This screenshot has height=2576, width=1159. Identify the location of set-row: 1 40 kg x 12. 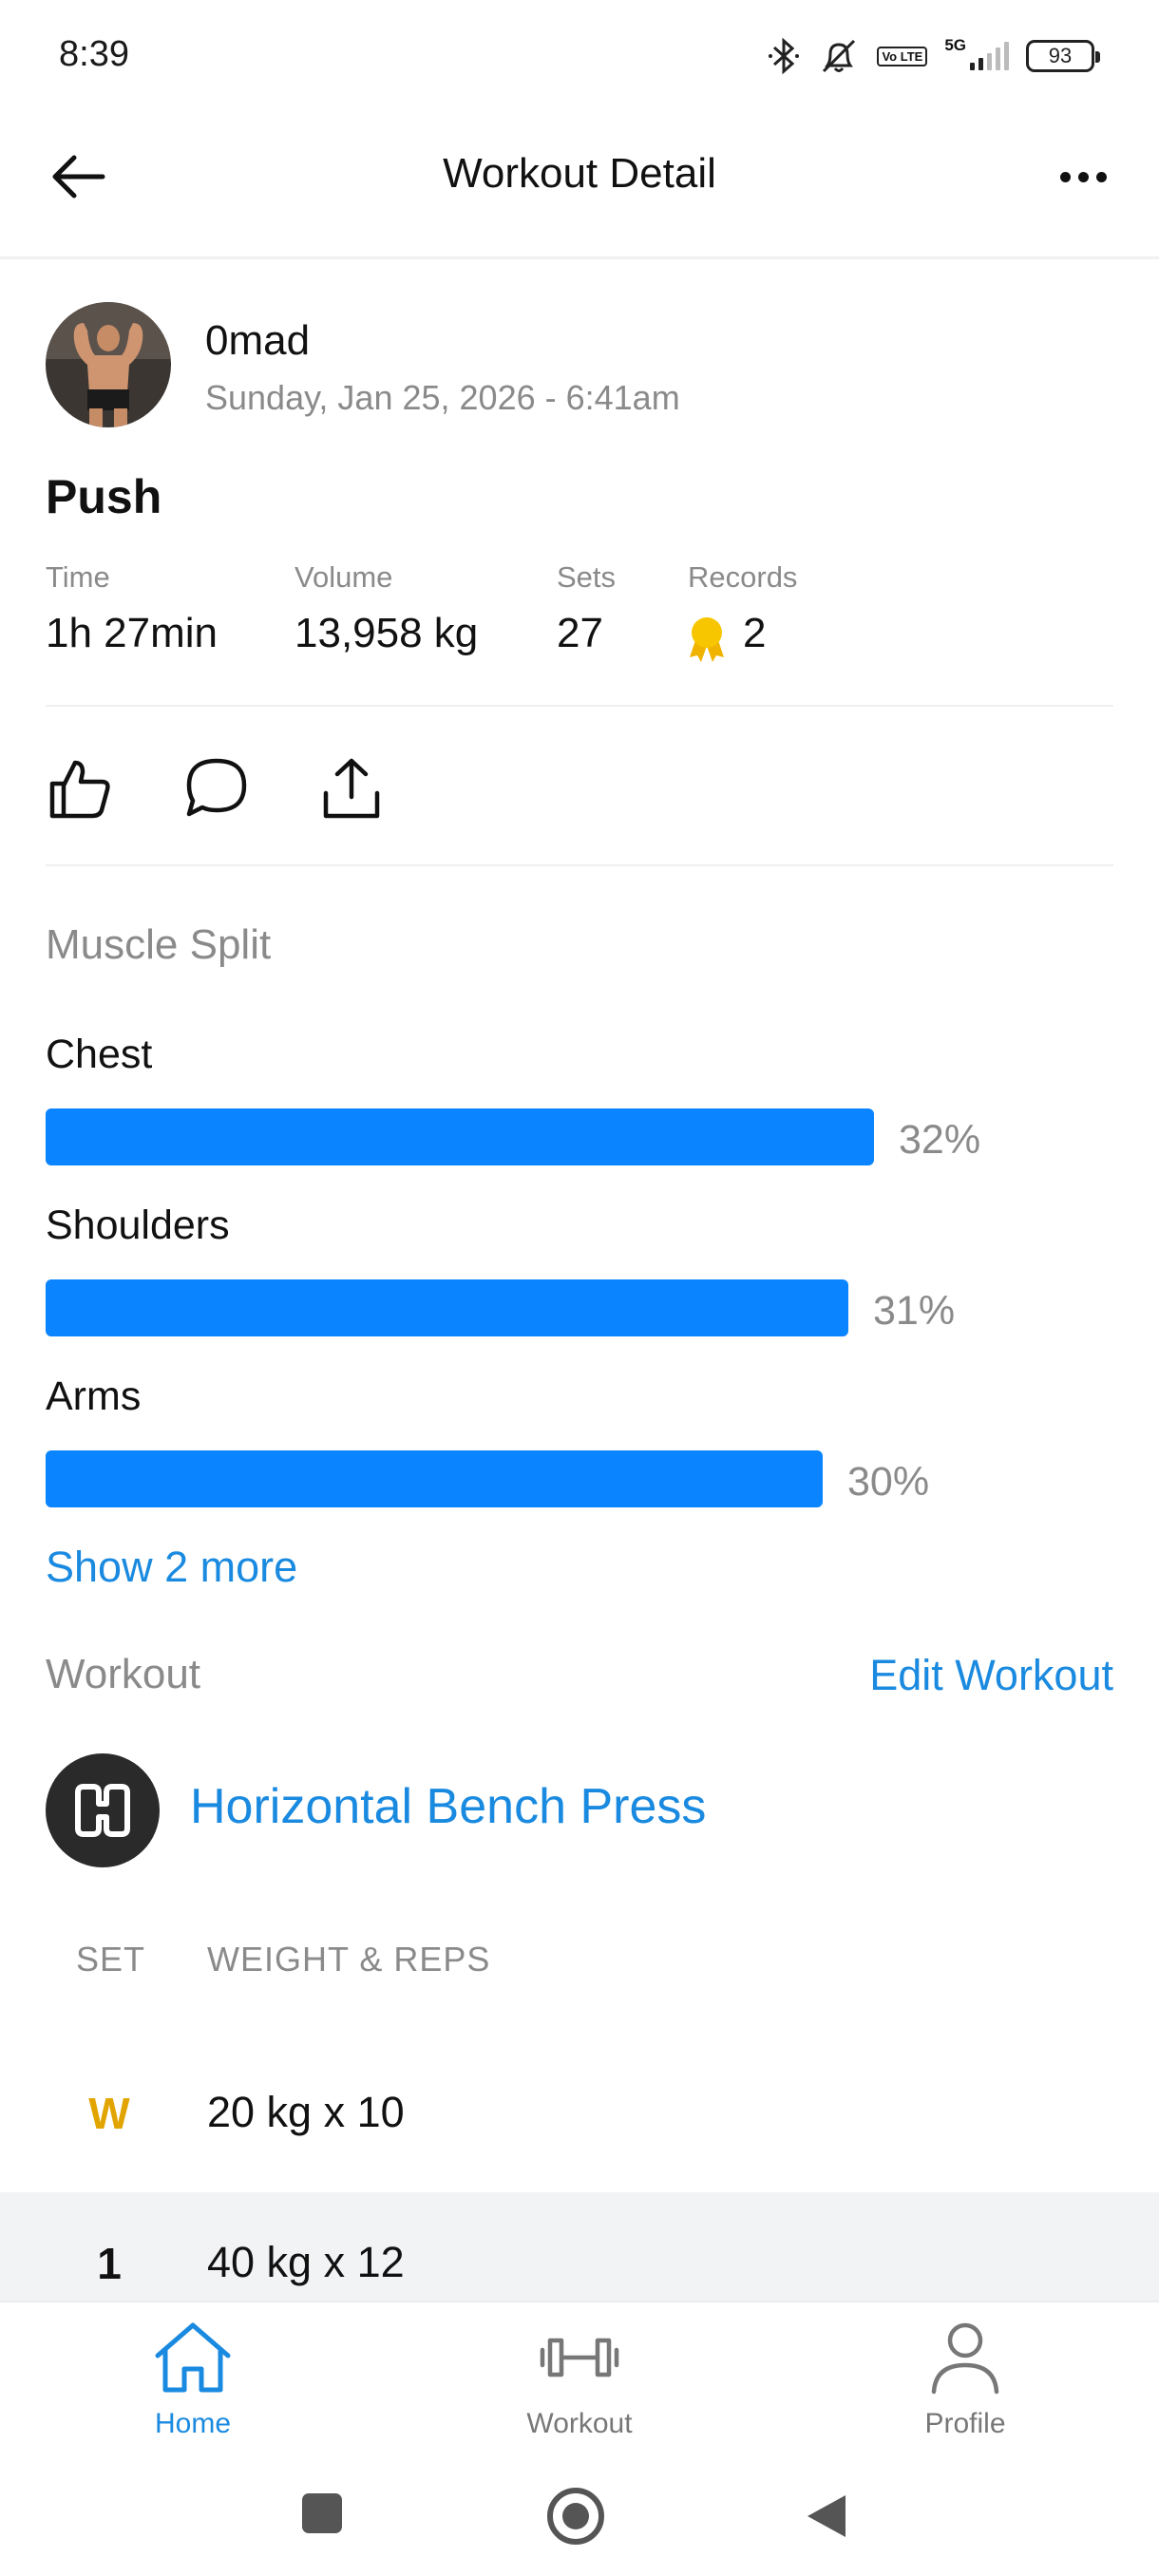
(579, 2249).